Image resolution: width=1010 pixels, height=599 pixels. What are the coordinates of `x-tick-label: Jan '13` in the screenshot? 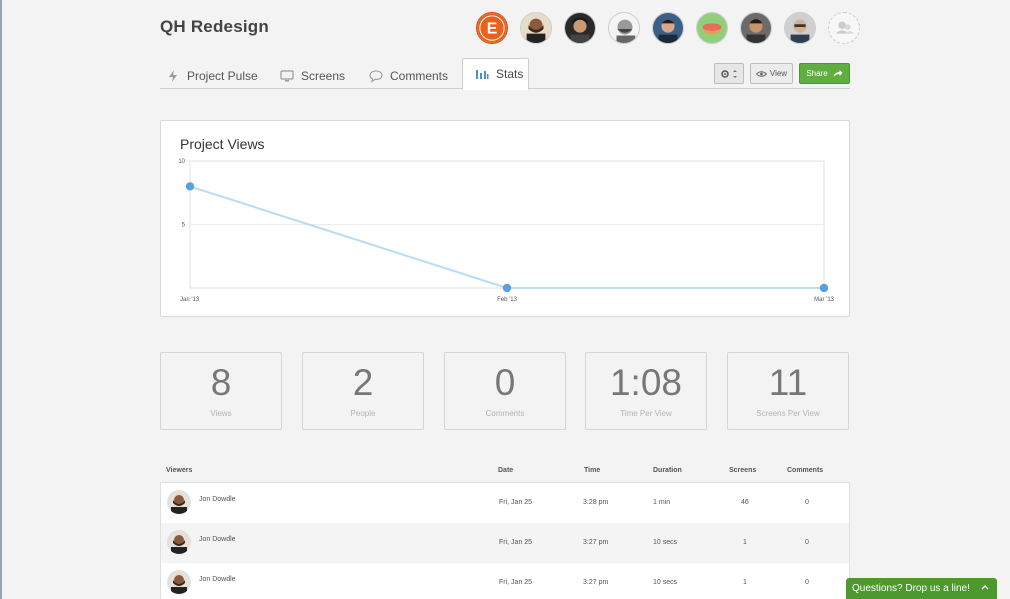 It's located at (190, 300).